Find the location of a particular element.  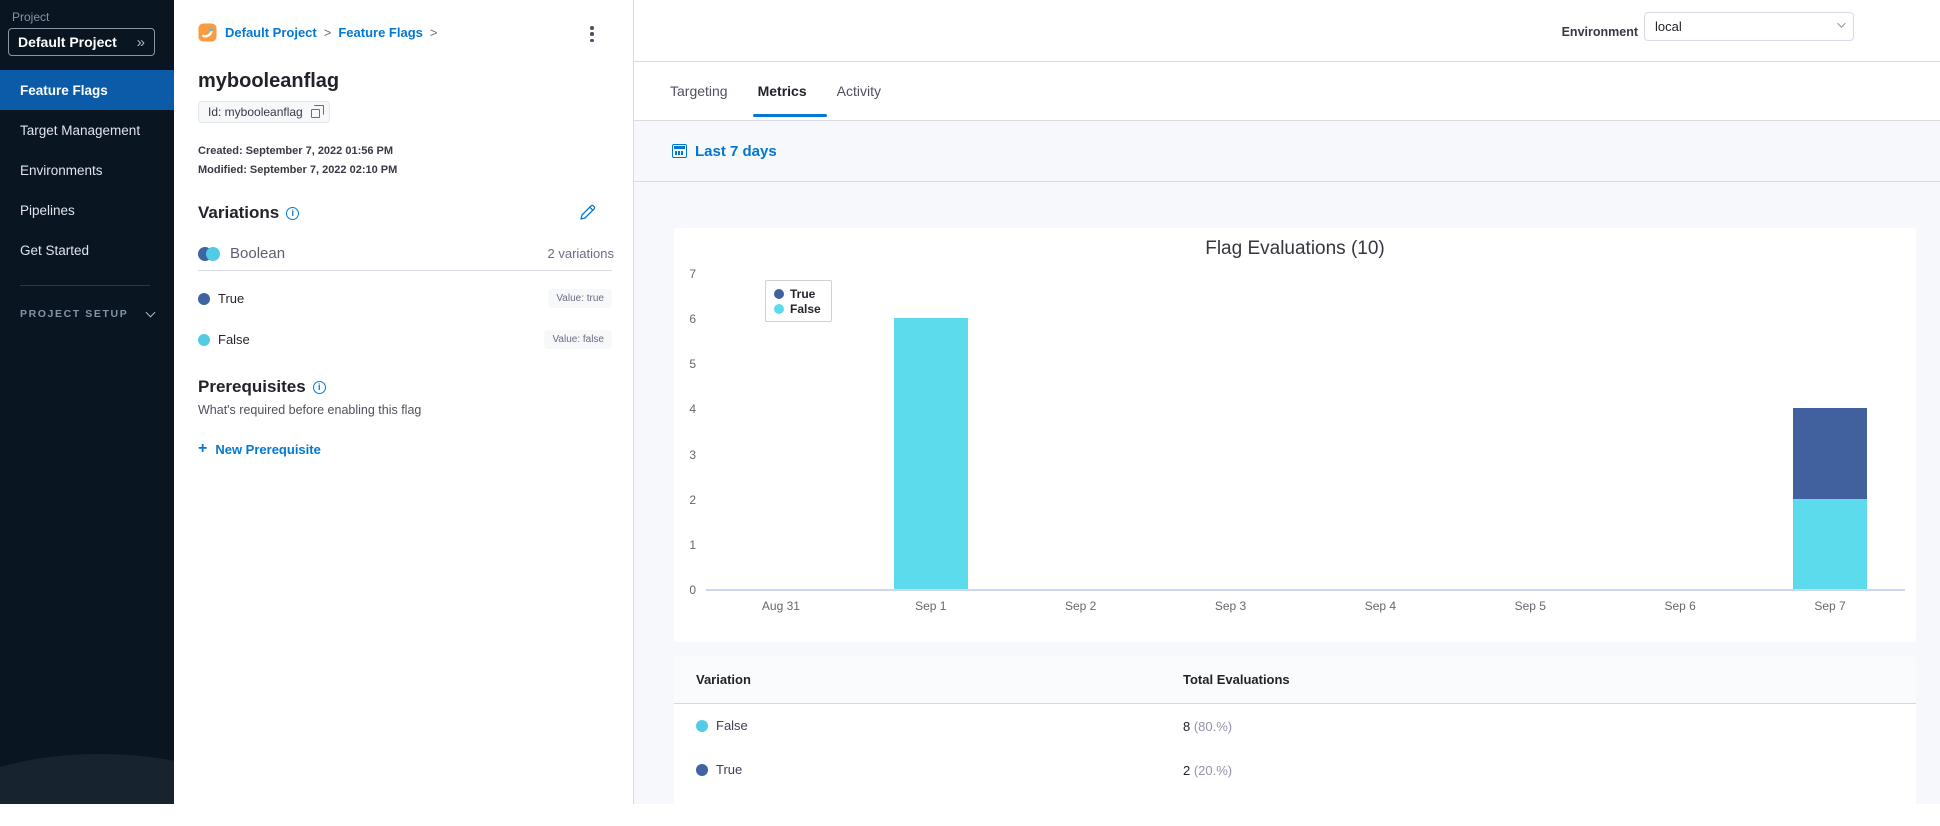

y-axis-tick: 3 is located at coordinates (692, 454).